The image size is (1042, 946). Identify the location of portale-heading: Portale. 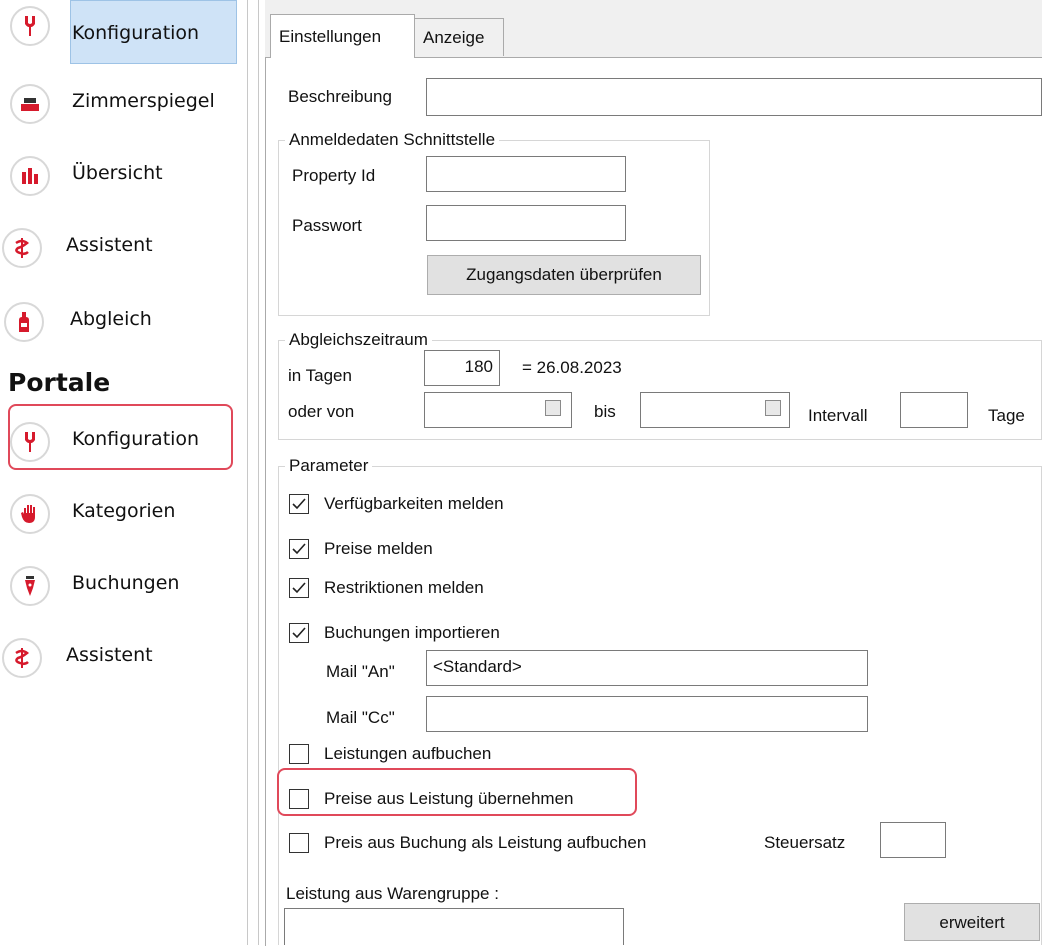
(59, 382).